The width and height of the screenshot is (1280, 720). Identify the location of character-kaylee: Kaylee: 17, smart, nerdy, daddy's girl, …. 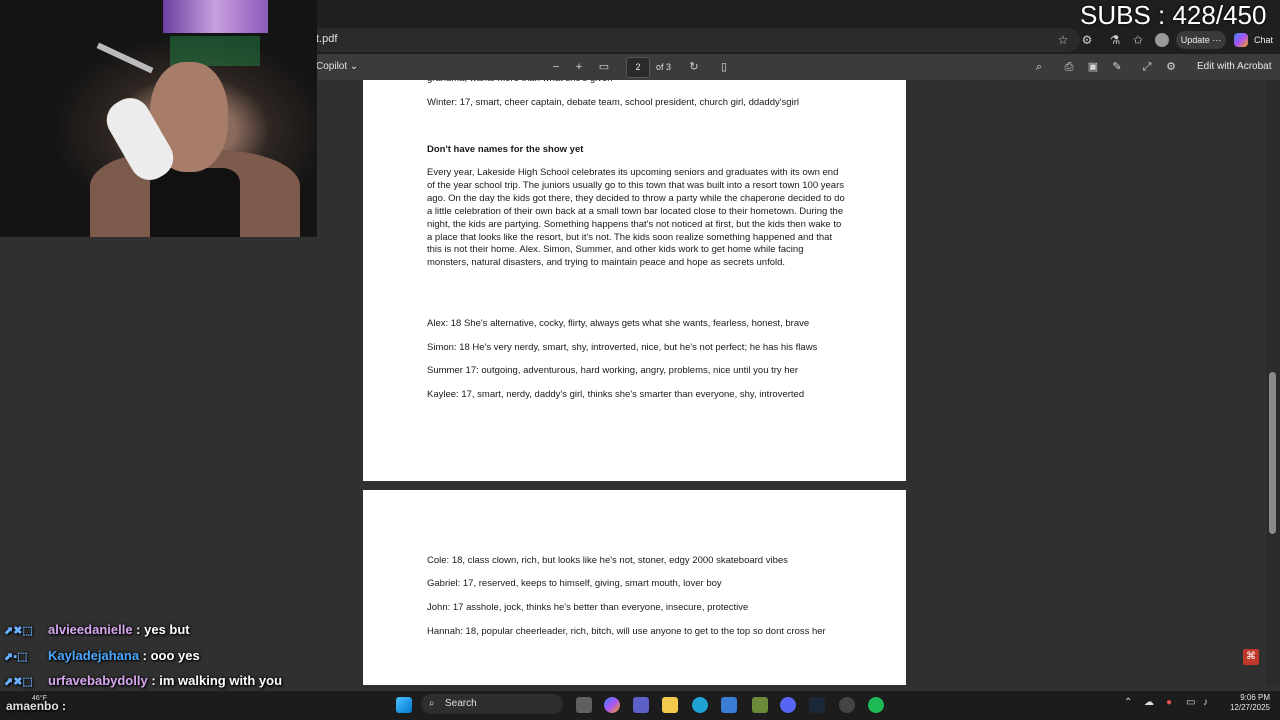
(616, 394).